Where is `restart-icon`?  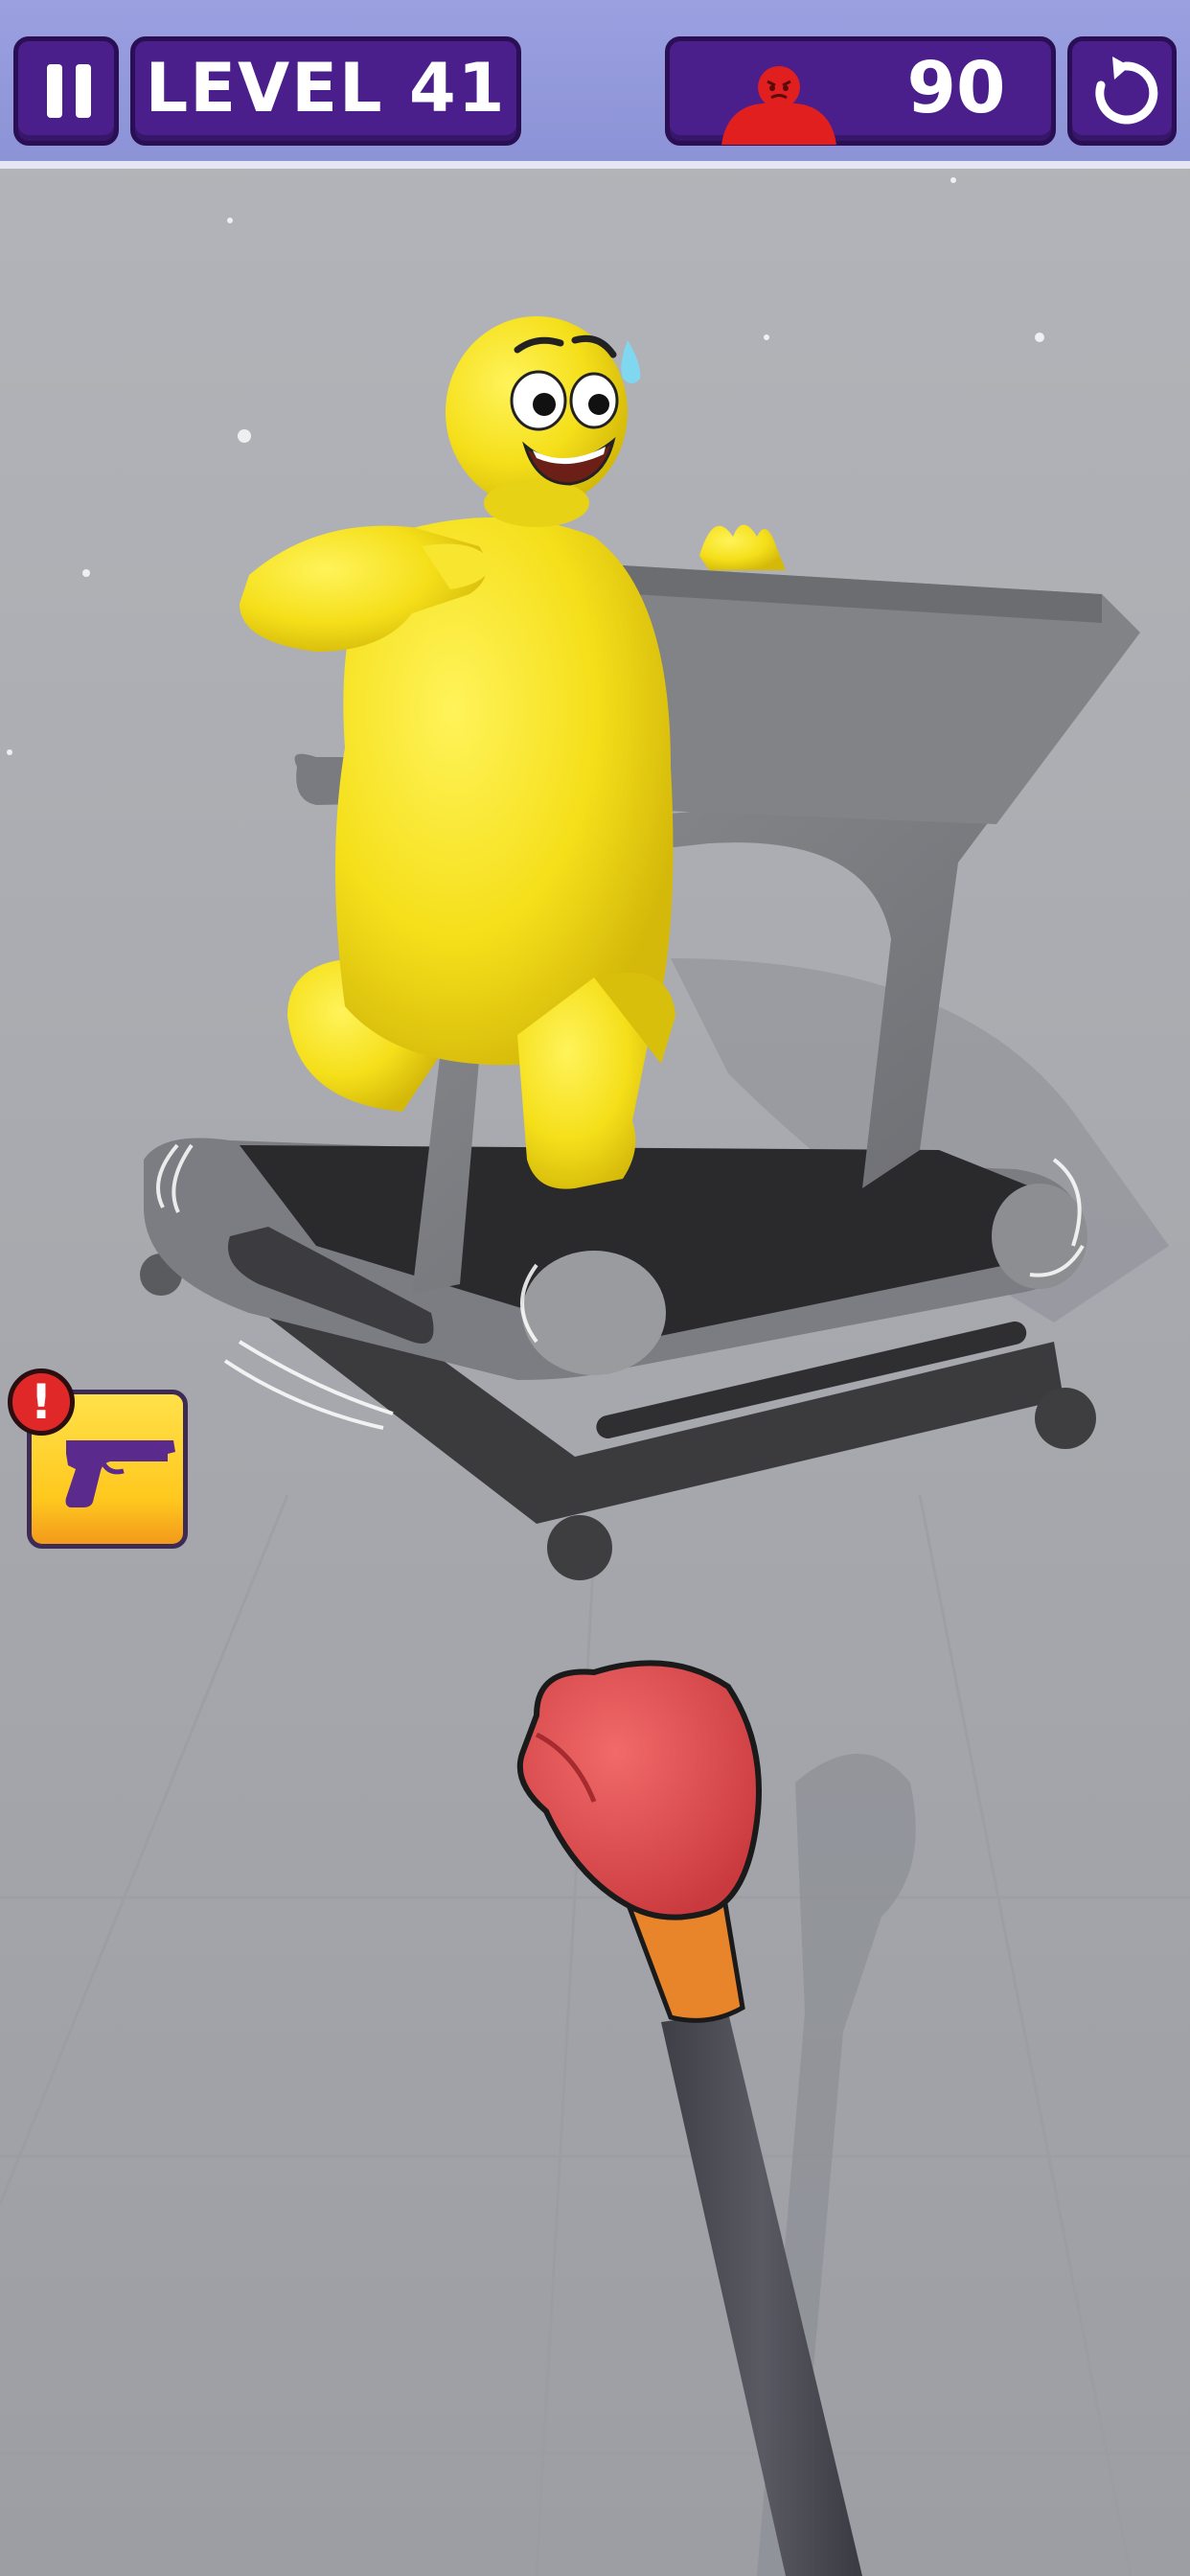
restart-icon is located at coordinates (1127, 91).